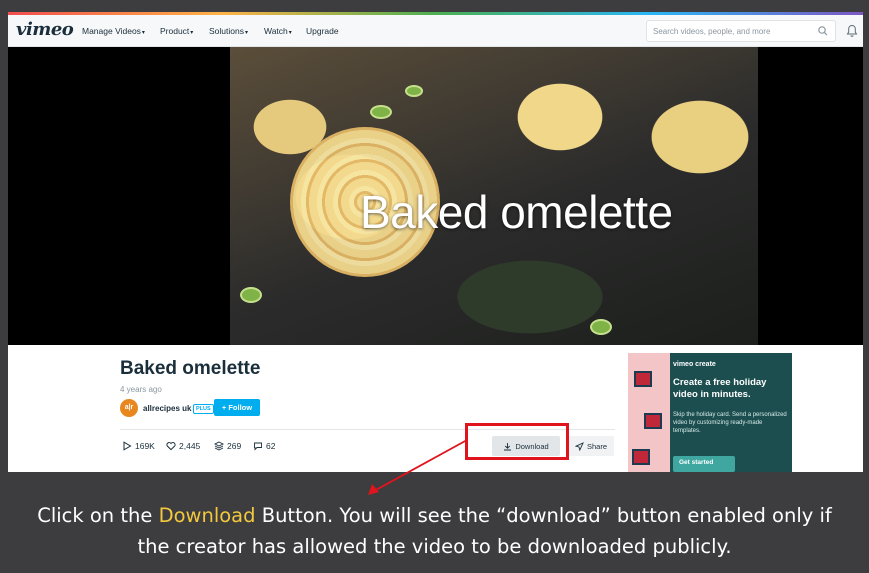  Describe the element at coordinates (141, 389) in the screenshot. I see `upload-age: 4 years ago` at that location.